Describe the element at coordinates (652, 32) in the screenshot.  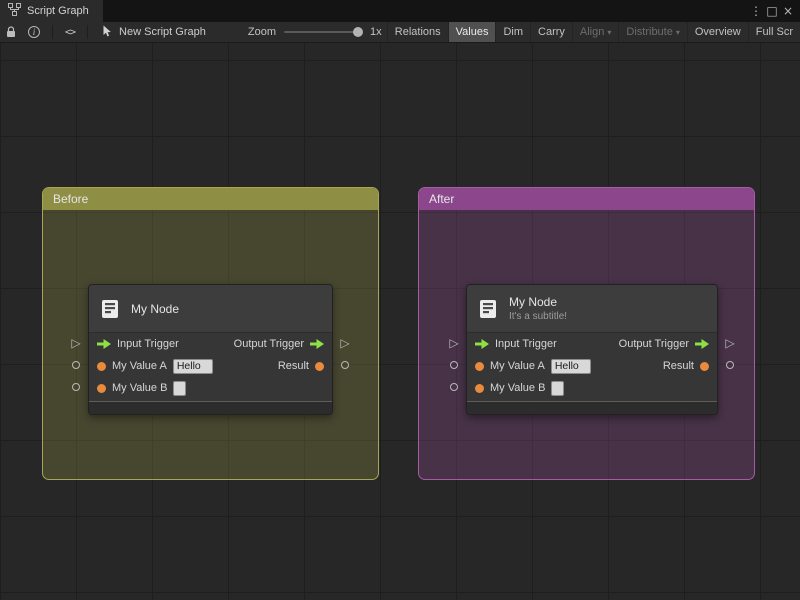
I see `distribute-button: Distribute ▾` at that location.